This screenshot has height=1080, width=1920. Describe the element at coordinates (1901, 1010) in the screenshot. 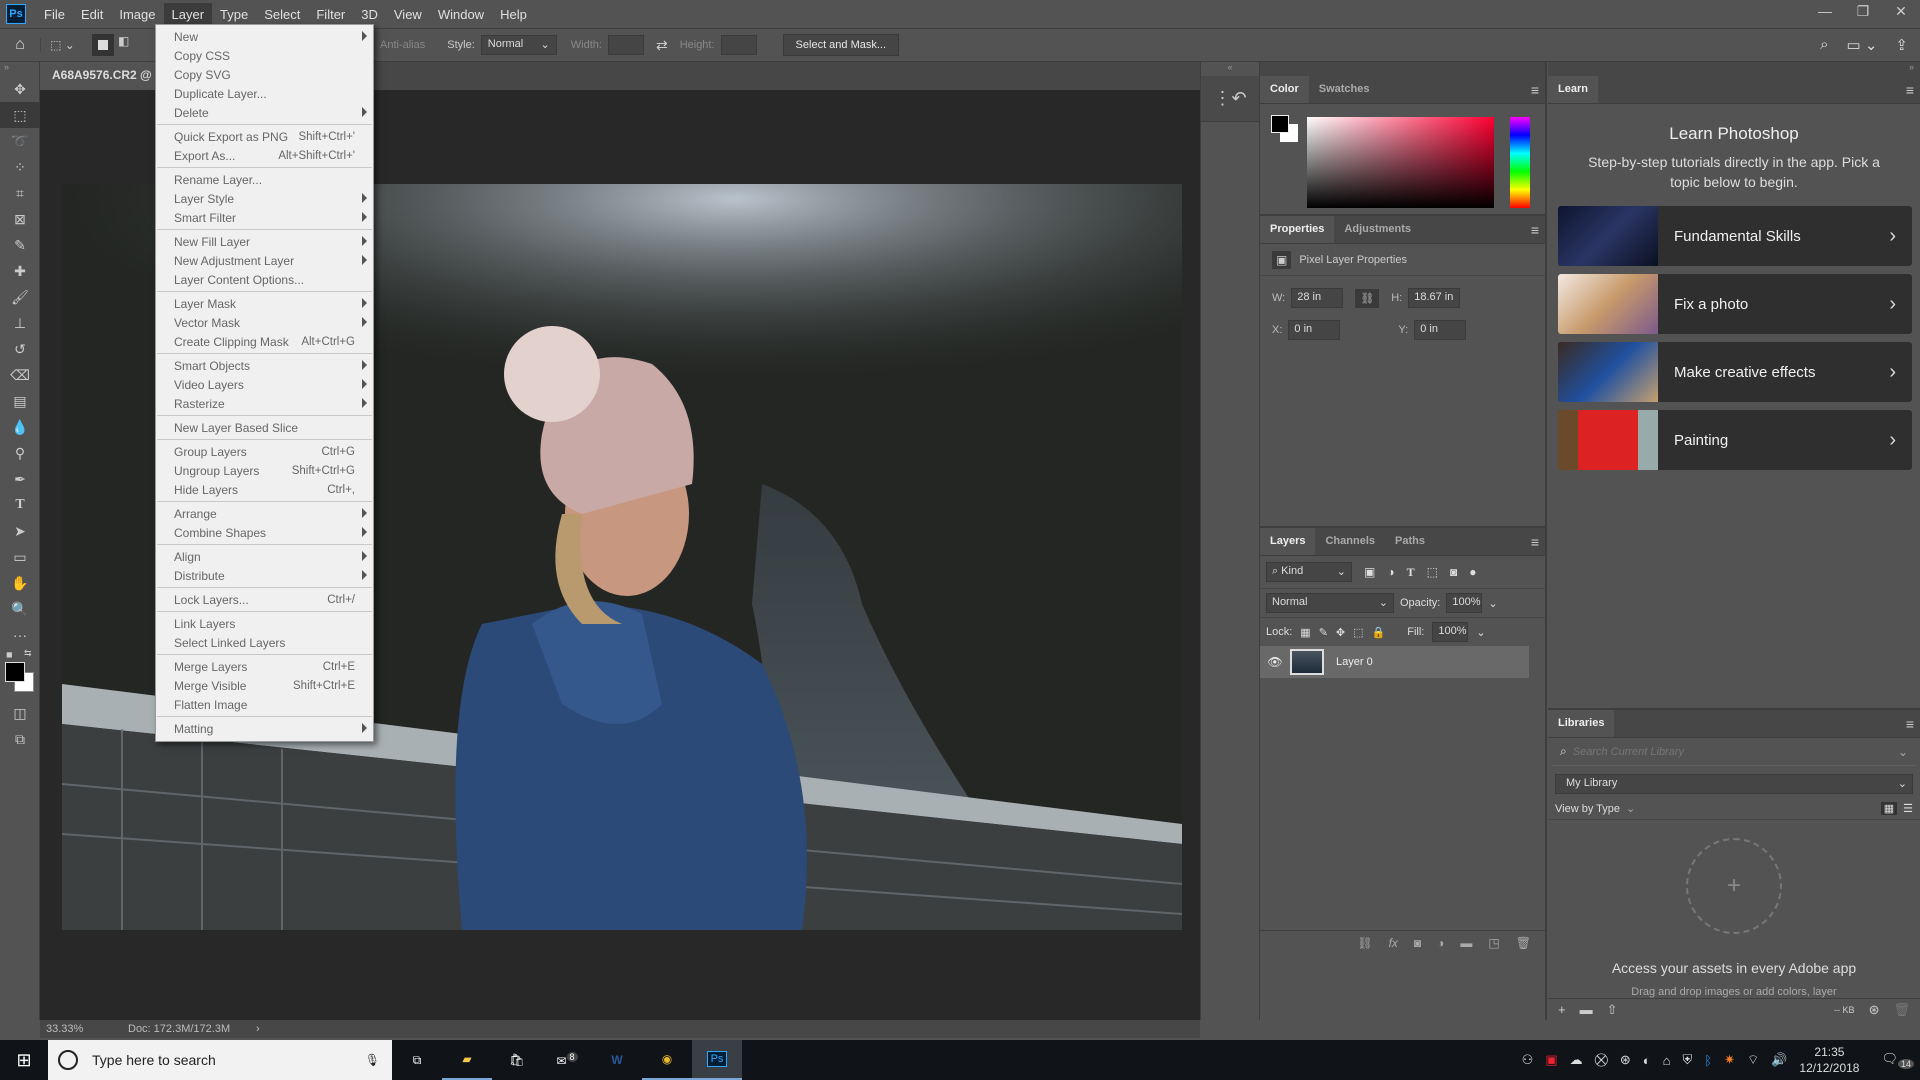

I see `delete-icon: 🗑` at that location.